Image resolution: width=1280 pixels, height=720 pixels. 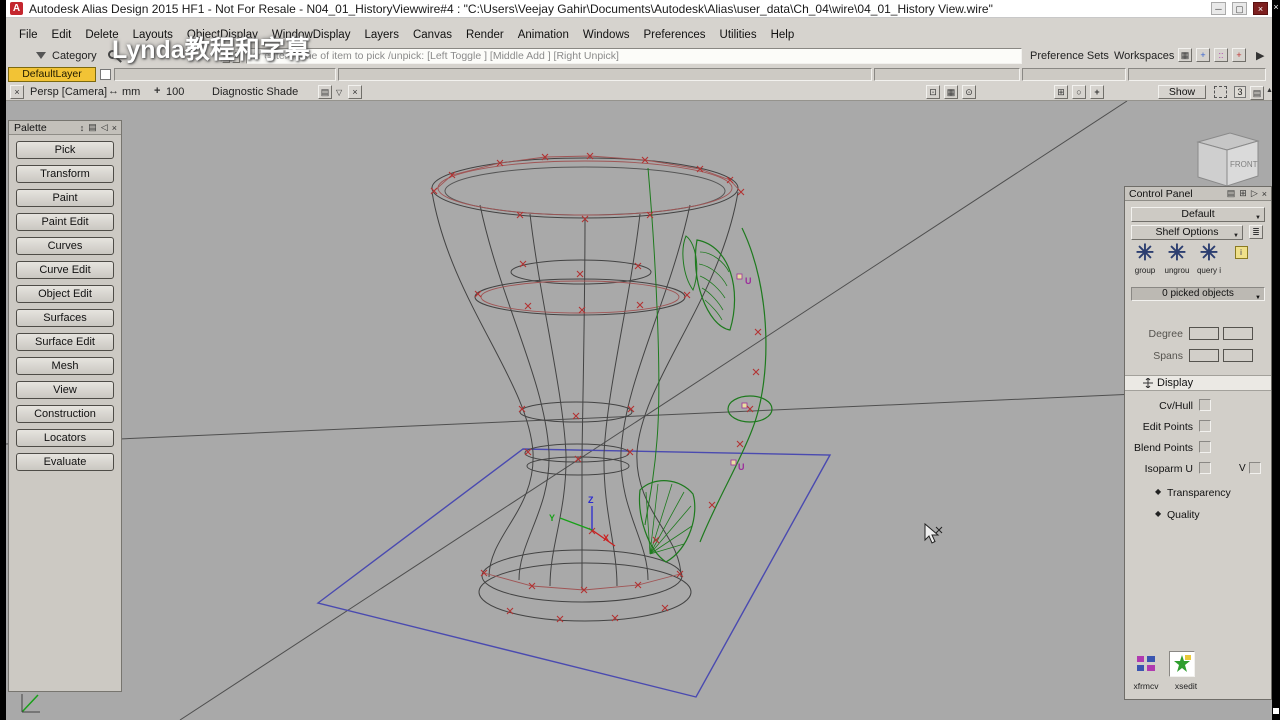 What do you see at coordinates (675, 35) in the screenshot?
I see `menu-preferences: Preferences` at bounding box center [675, 35].